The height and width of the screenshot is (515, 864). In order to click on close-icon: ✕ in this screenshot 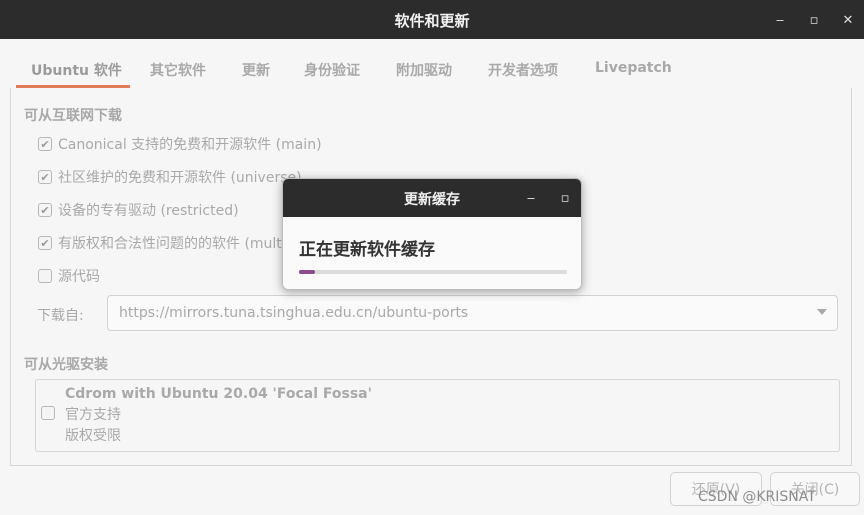, I will do `click(848, 20)`.